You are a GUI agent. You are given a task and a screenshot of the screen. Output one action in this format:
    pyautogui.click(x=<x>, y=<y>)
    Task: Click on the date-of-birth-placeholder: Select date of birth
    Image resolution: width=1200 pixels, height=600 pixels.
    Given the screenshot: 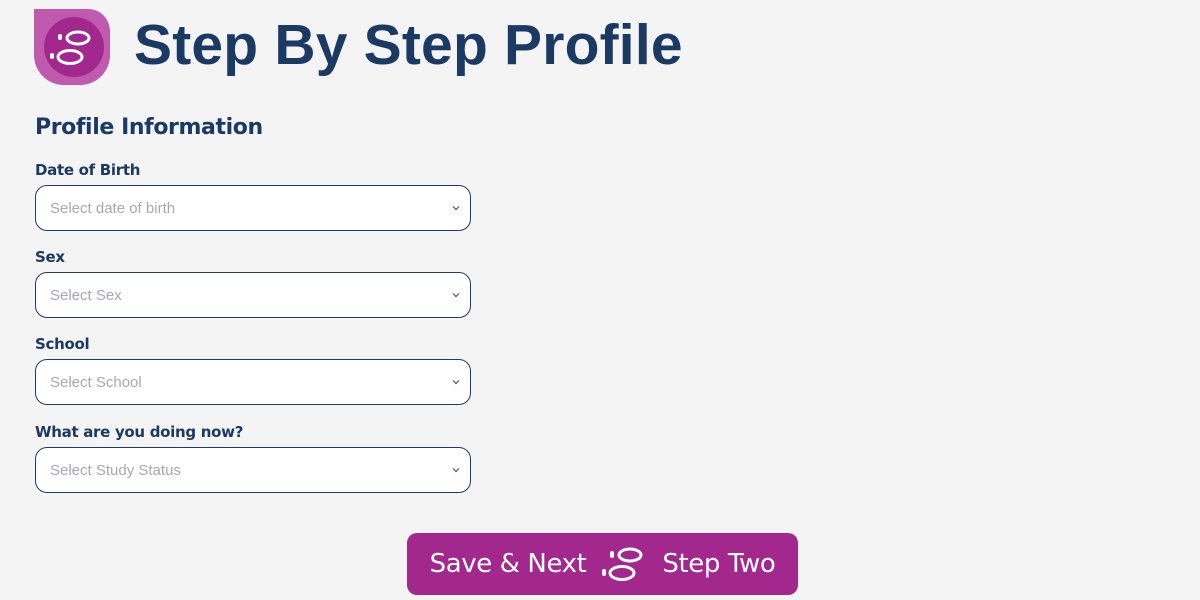 What is the action you would take?
    pyautogui.click(x=113, y=208)
    